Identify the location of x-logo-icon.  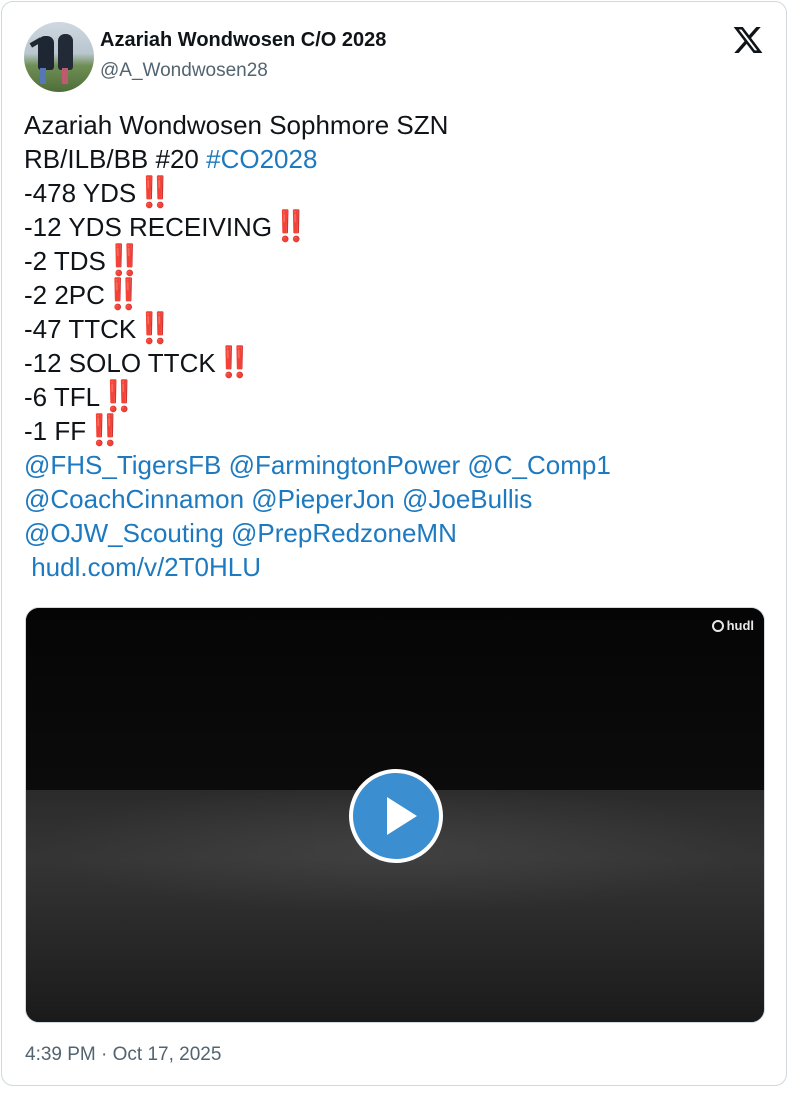
(748, 40).